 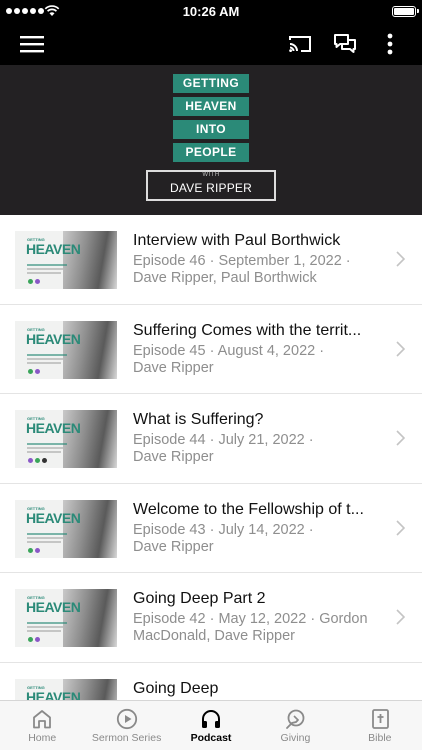 I want to click on tab-giving: Giving, so click(x=295, y=725).